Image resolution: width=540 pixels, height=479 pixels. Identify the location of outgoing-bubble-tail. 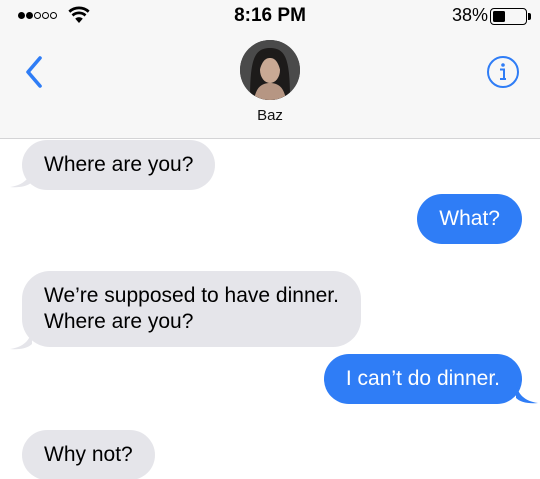
(527, 394).